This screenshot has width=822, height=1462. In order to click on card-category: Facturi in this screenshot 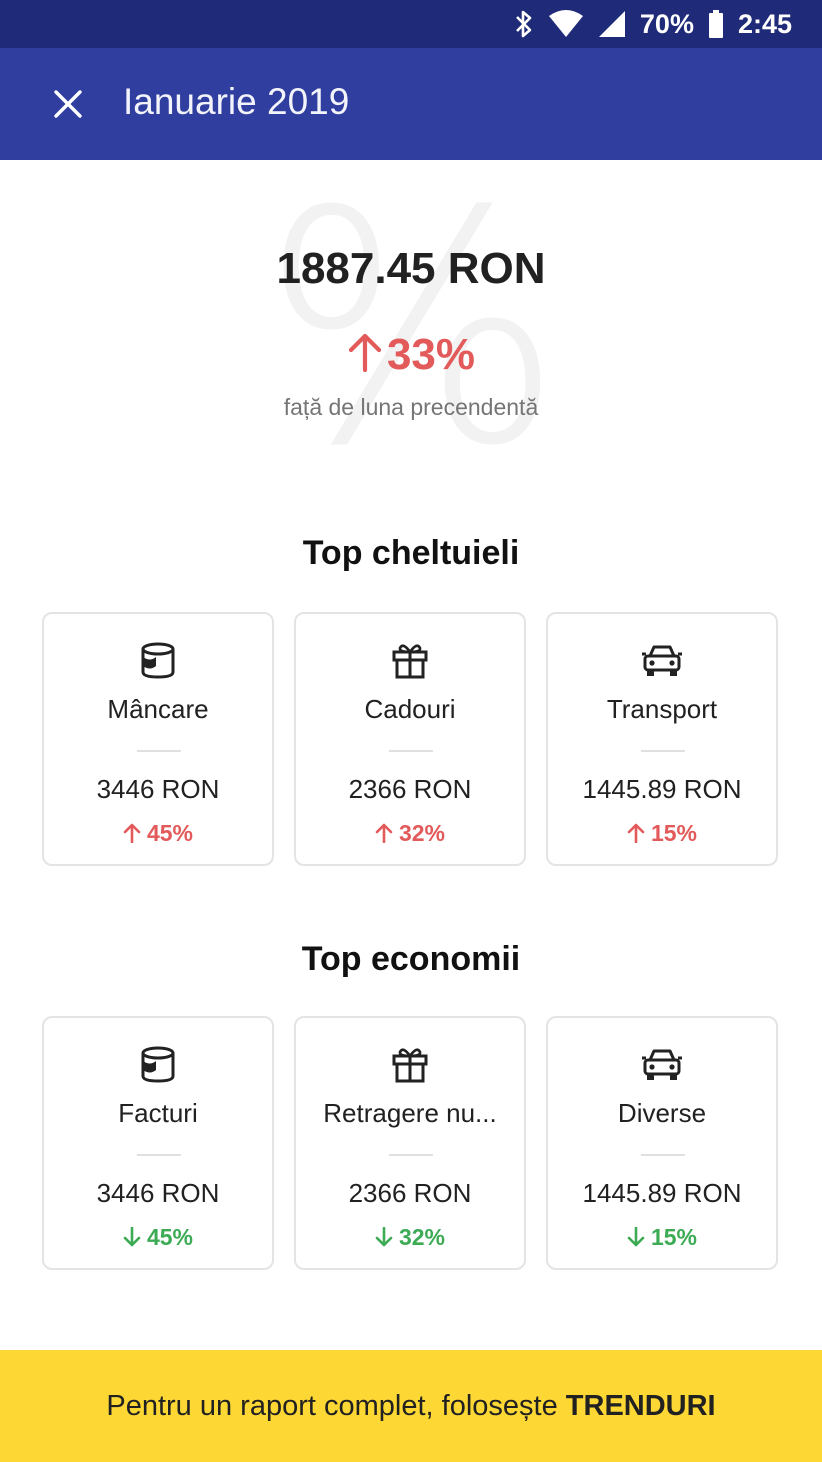, I will do `click(158, 1113)`.